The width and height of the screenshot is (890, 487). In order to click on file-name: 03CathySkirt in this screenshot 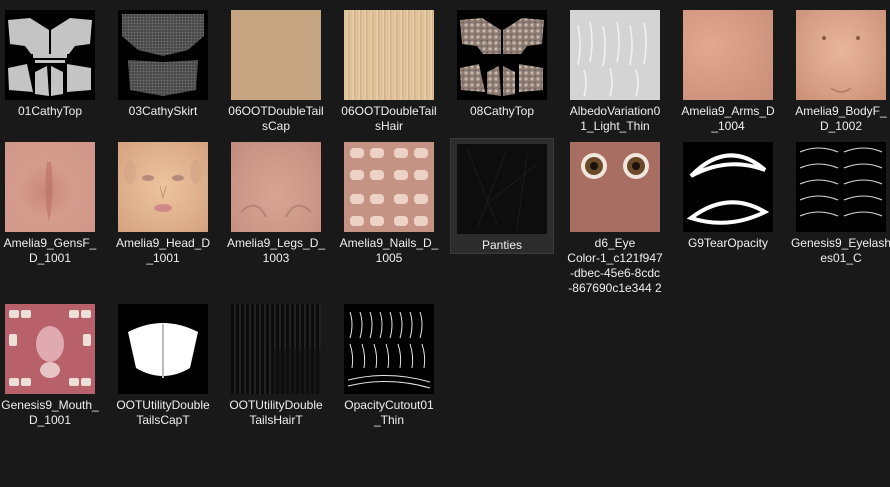, I will do `click(163, 111)`.